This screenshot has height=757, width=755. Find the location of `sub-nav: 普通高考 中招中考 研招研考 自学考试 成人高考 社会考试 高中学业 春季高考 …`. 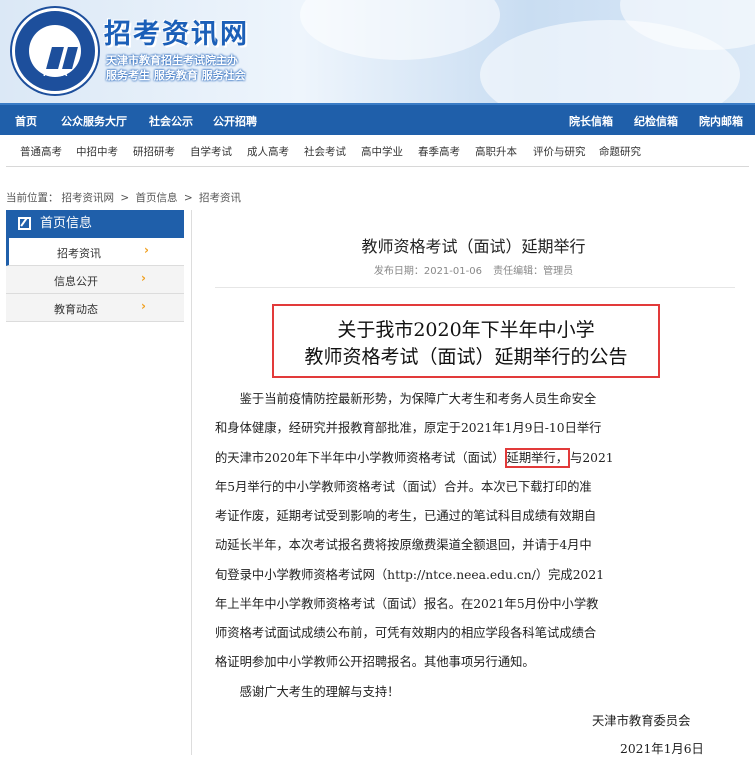

sub-nav: 普通高考 中招中考 研招研考 自学考试 成人高考 社会考试 高中学业 春季高考 … is located at coordinates (377, 151).